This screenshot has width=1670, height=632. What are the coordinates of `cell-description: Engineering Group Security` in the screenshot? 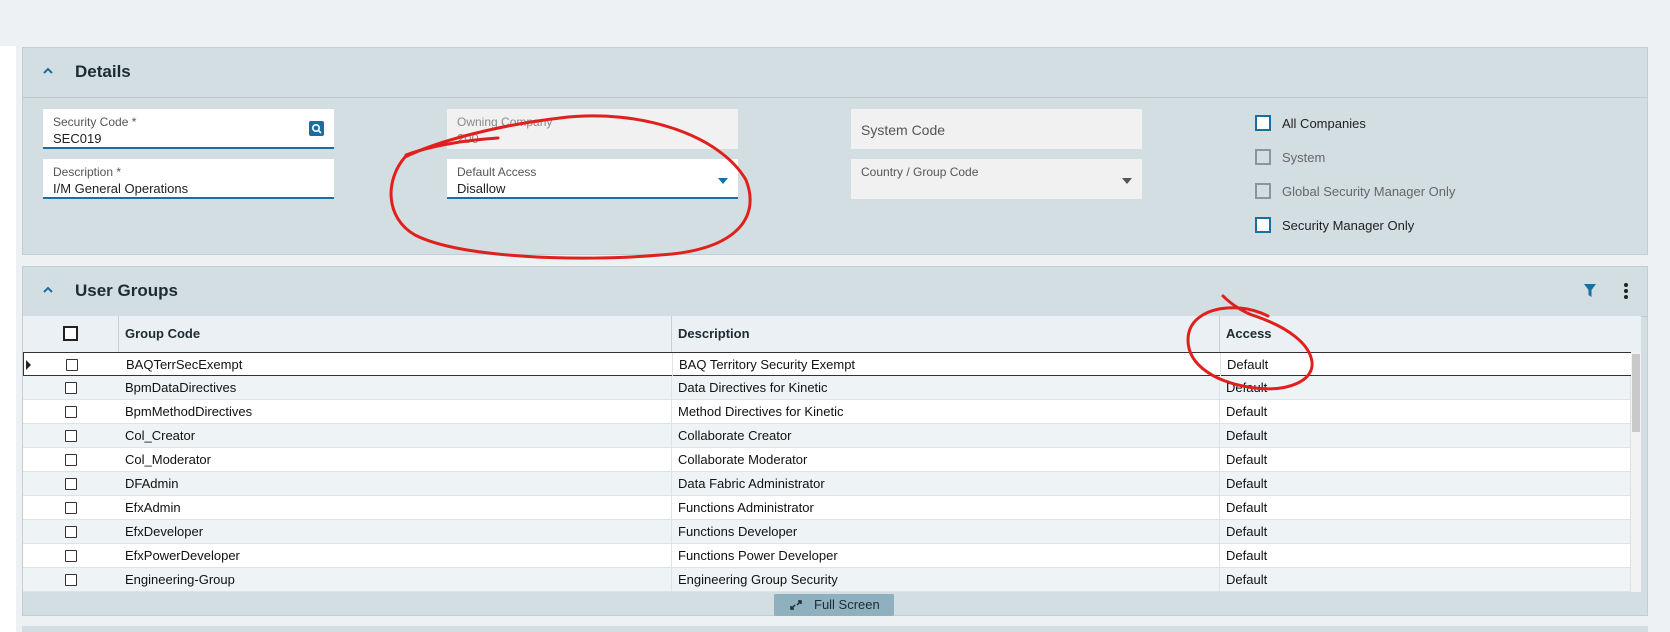 It's located at (946, 579).